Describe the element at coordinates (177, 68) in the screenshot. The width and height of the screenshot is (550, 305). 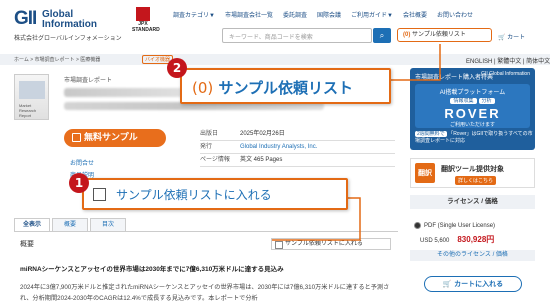
I see `step-number-badge: 2` at that location.